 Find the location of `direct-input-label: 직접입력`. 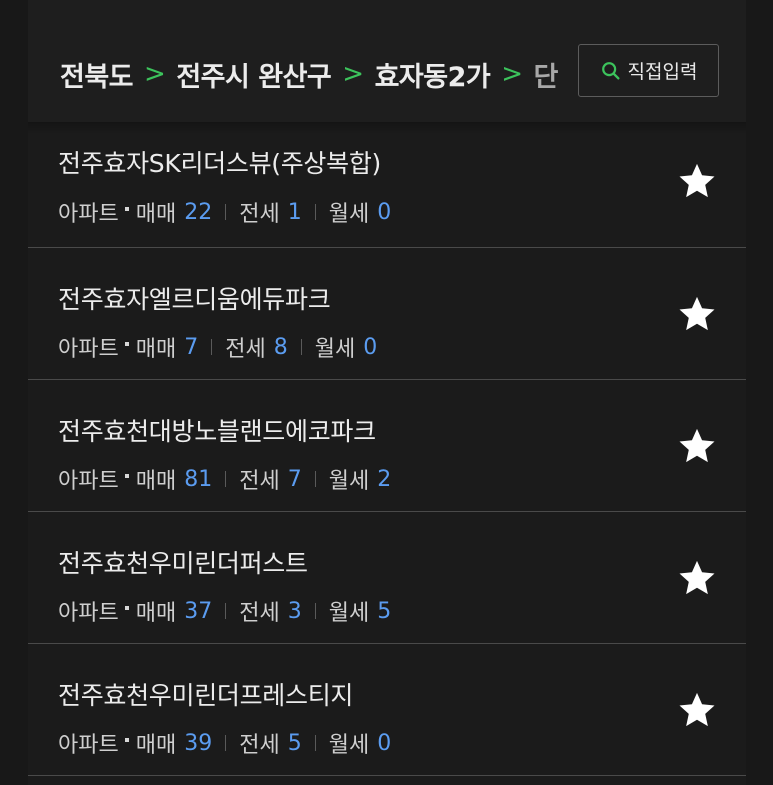

direct-input-label: 직접입력 is located at coordinates (662, 72).